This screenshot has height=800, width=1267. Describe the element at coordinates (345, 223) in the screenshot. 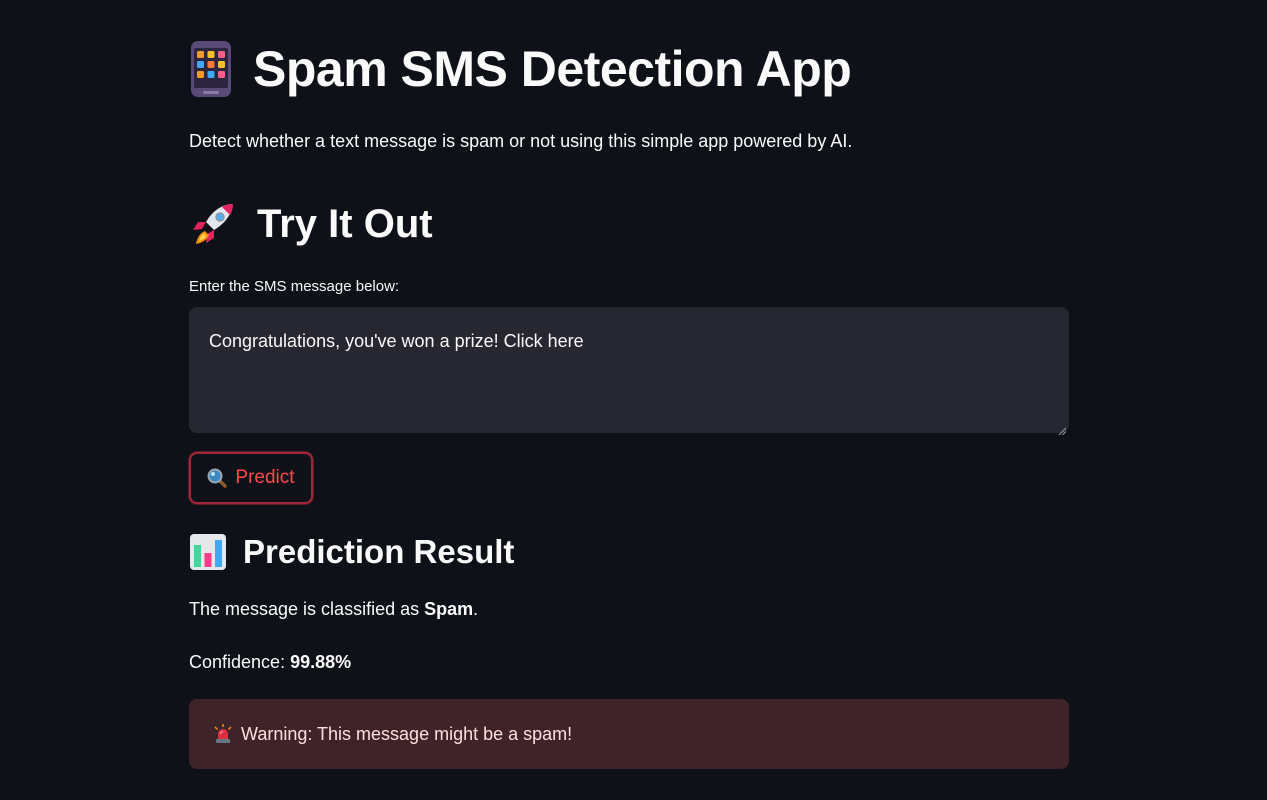

I see `try-it-out-heading-text: Try It Out` at that location.